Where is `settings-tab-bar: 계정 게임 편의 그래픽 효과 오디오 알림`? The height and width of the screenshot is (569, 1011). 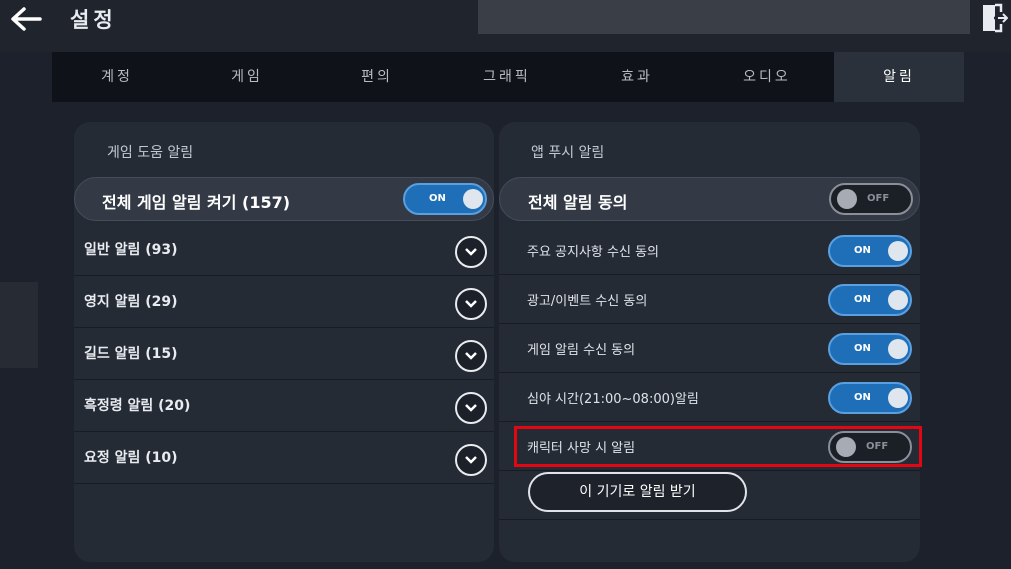 settings-tab-bar: 계정 게임 편의 그래픽 효과 오디오 알림 is located at coordinates (508, 77).